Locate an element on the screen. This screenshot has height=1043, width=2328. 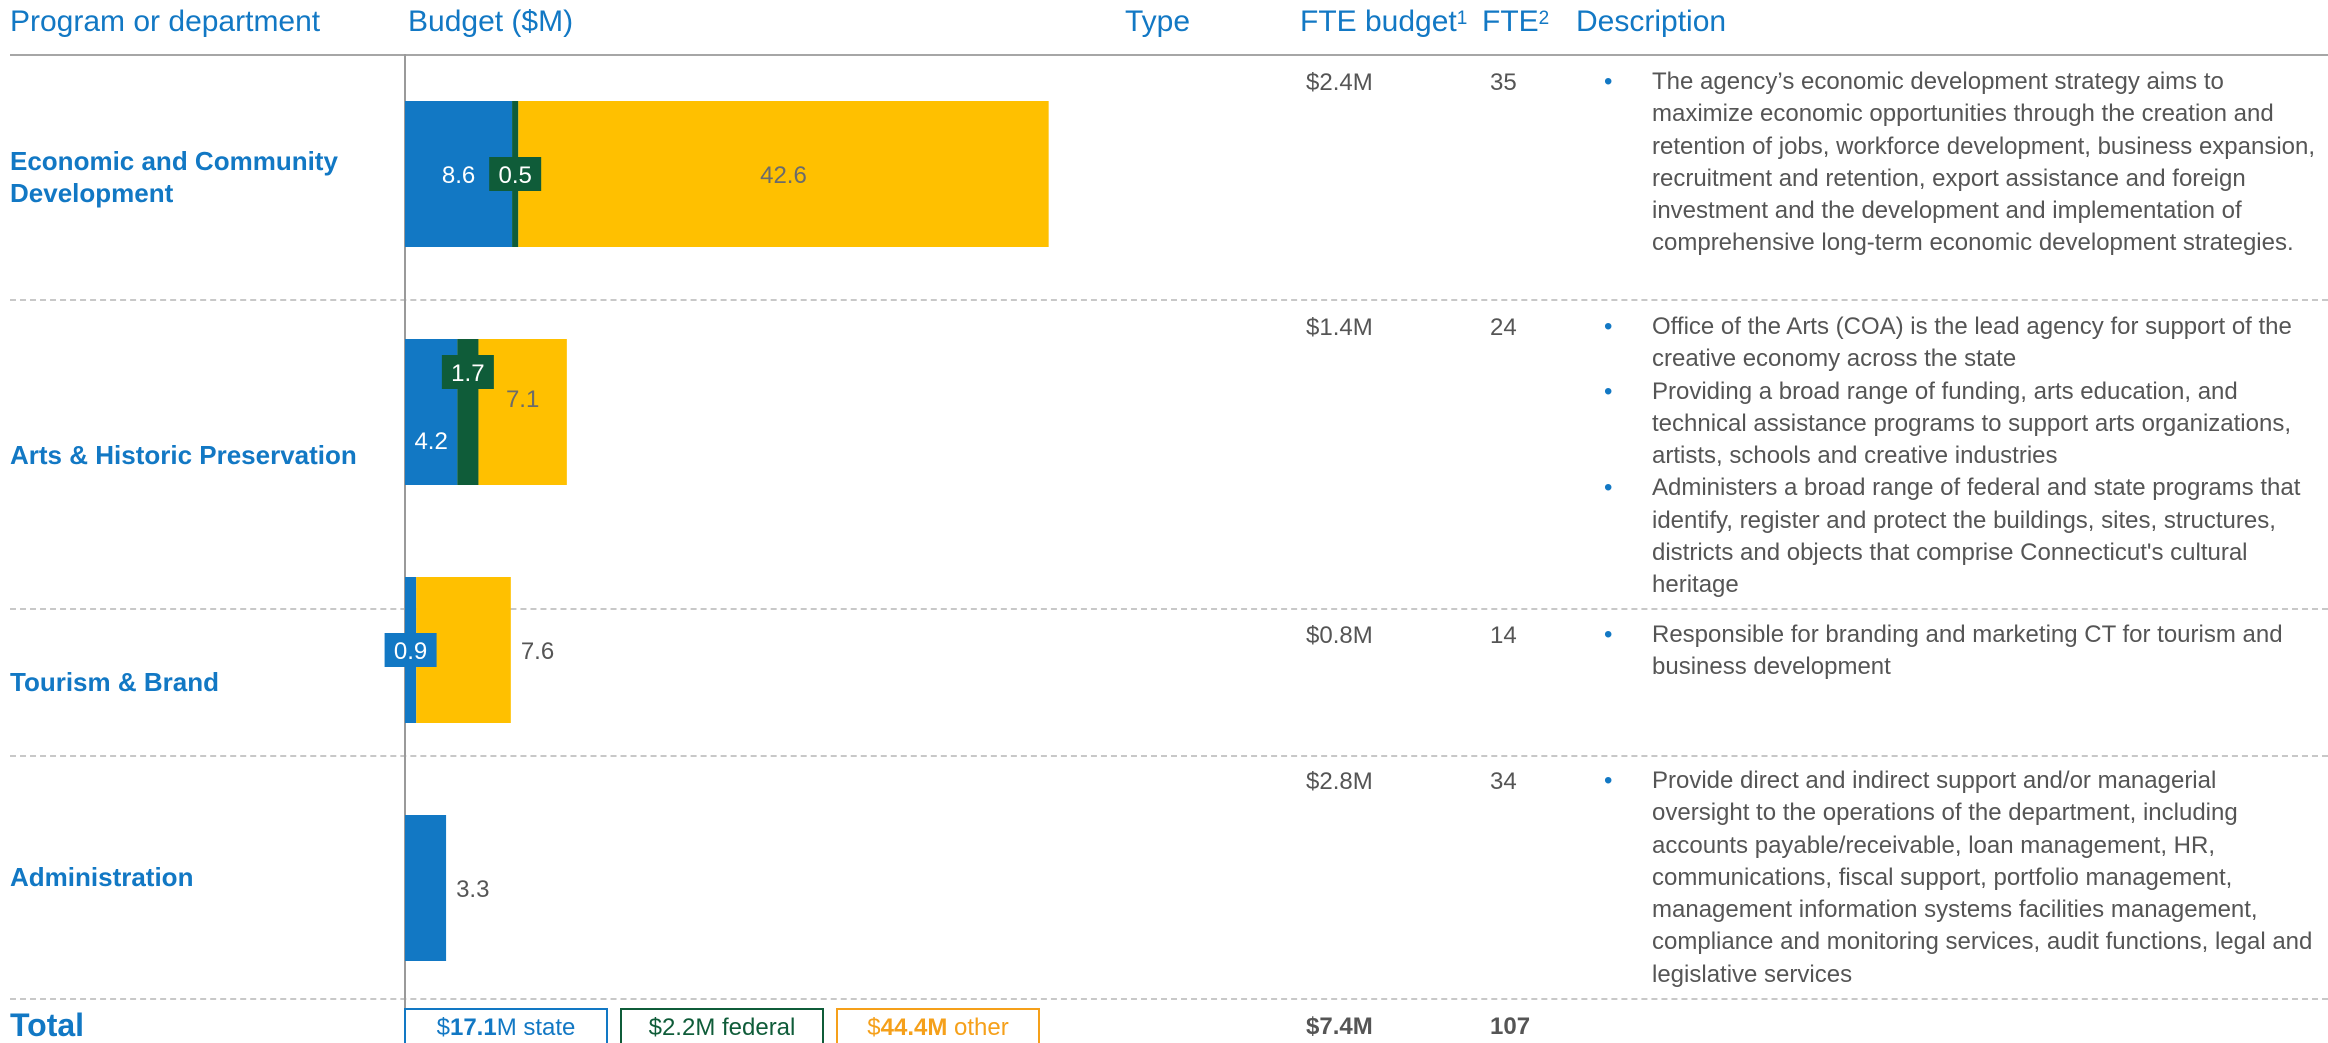
total-fte-budget: $7.4M is located at coordinates (1339, 1026).